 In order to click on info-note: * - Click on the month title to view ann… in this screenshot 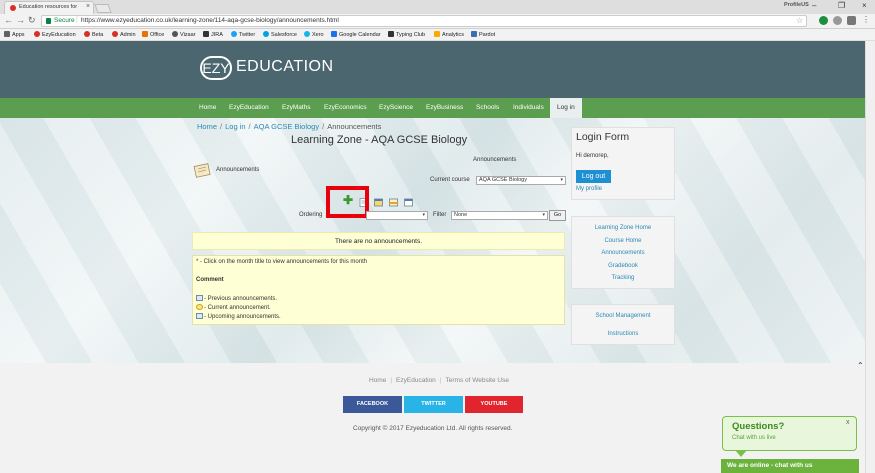, I will do `click(282, 262)`.